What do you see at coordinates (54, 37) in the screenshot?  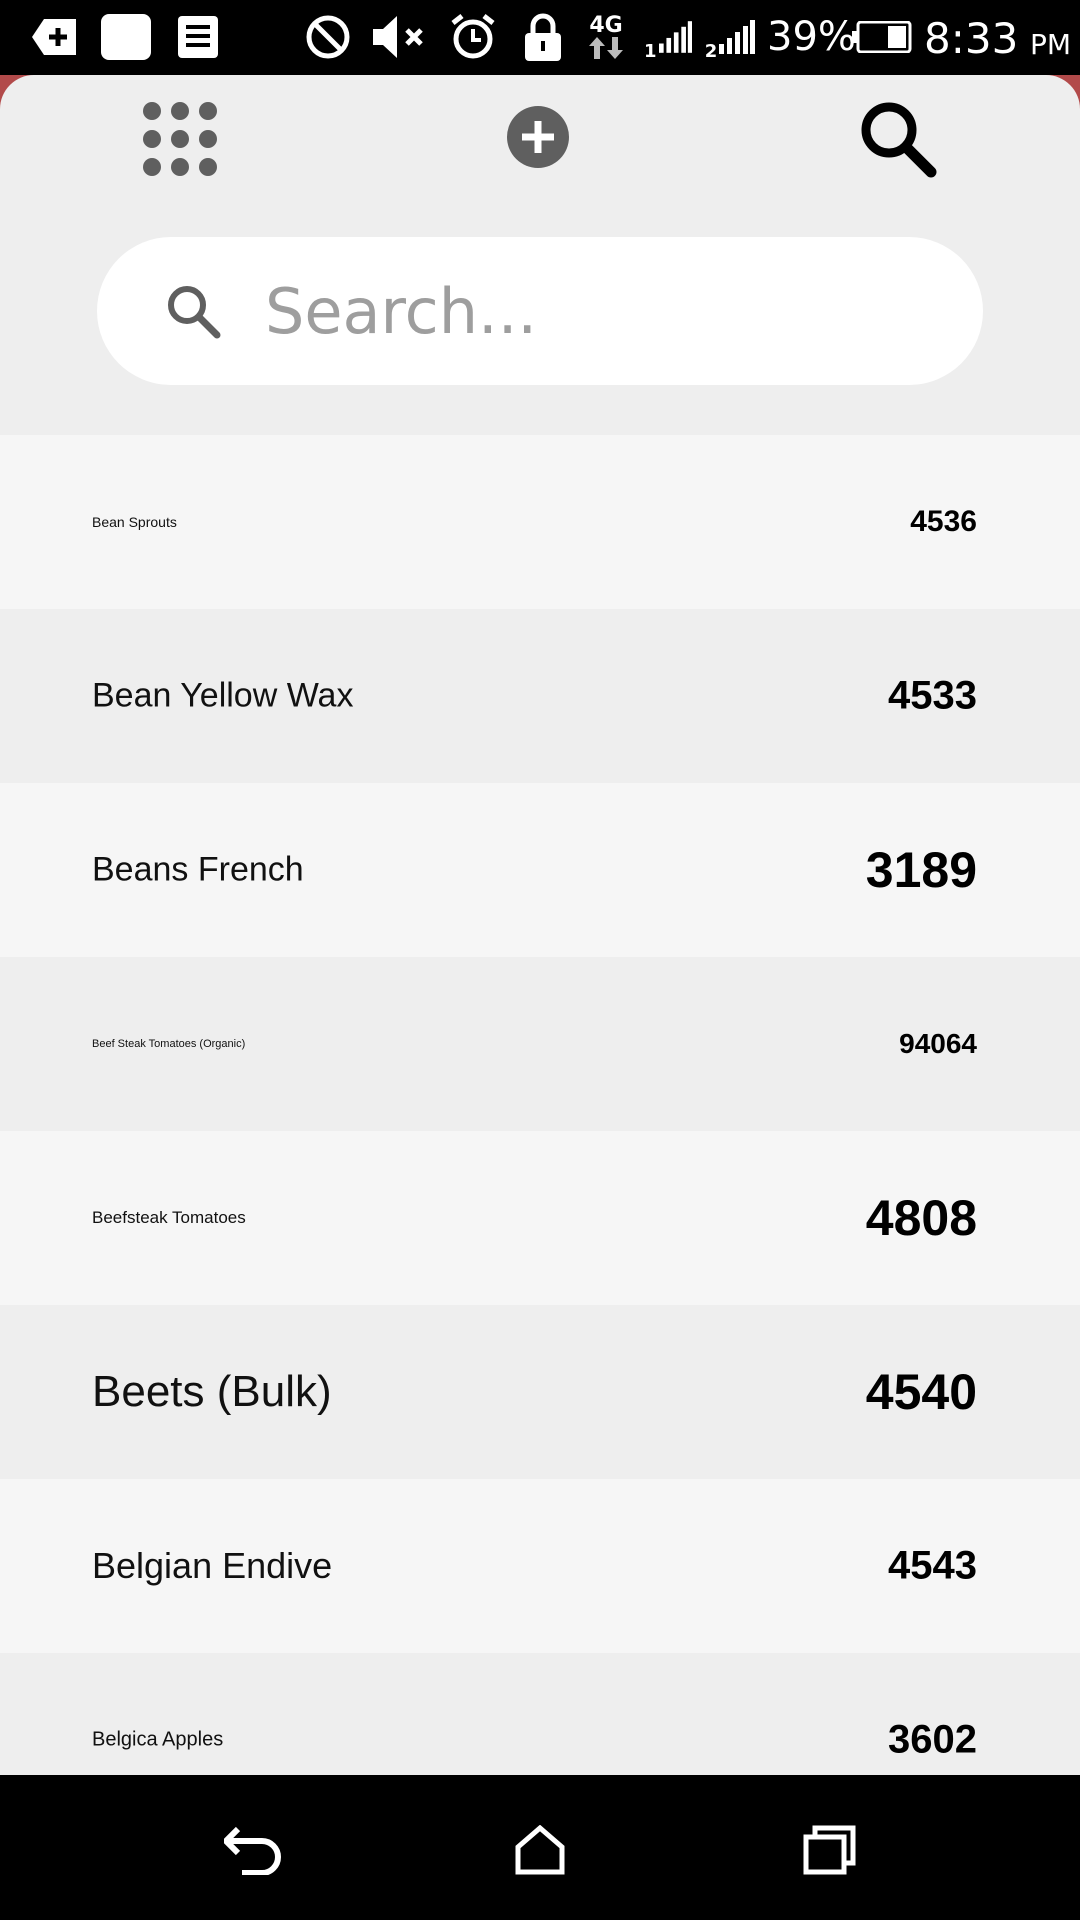 I see `add-box-icon` at bounding box center [54, 37].